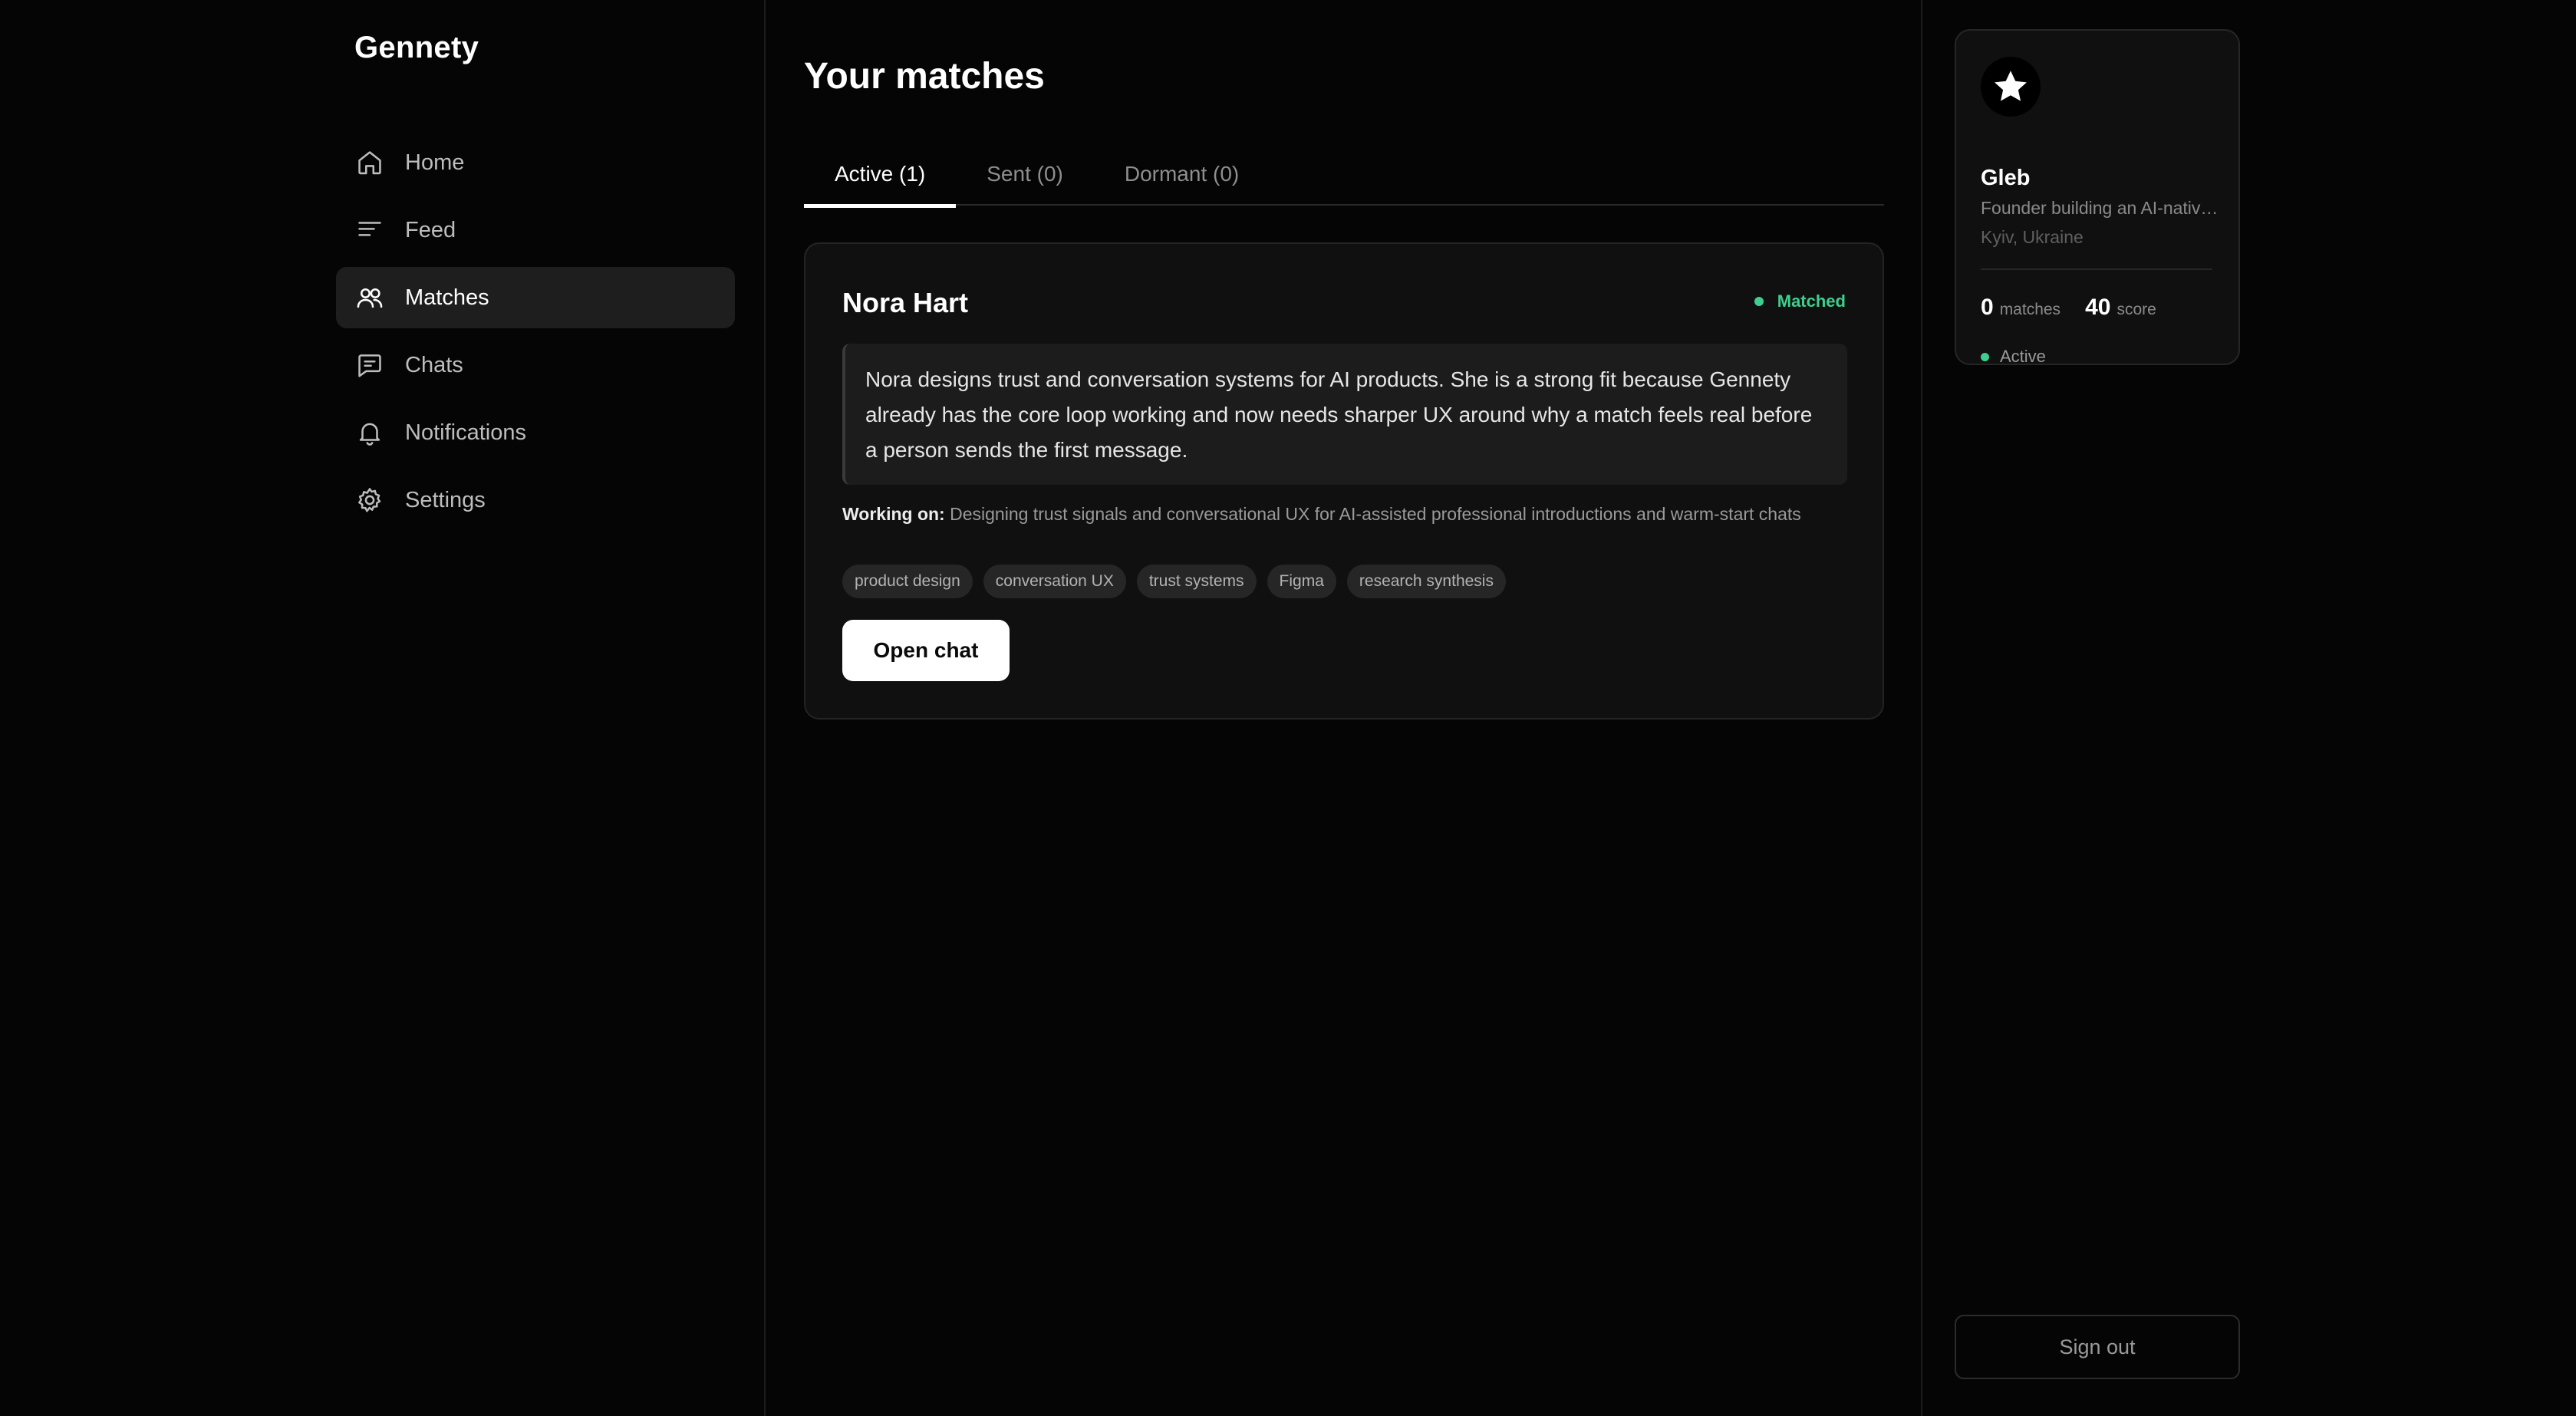 Image resolution: width=2576 pixels, height=1416 pixels. I want to click on profile-location: Kyiv, Ukraine, so click(2032, 237).